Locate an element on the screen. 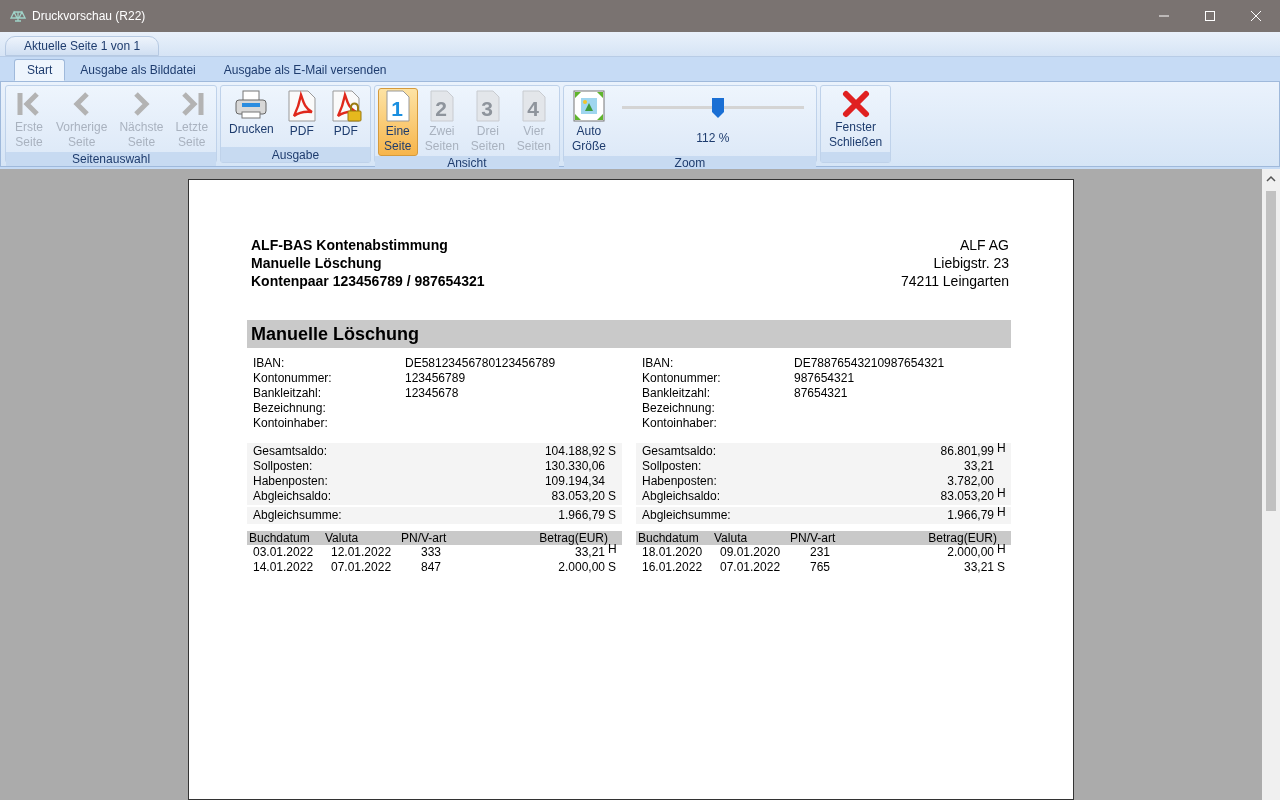 Image resolution: width=1280 pixels, height=800 pixels. ribbon-tab: Ausgabe als E-Mail versenden is located at coordinates (305, 70).